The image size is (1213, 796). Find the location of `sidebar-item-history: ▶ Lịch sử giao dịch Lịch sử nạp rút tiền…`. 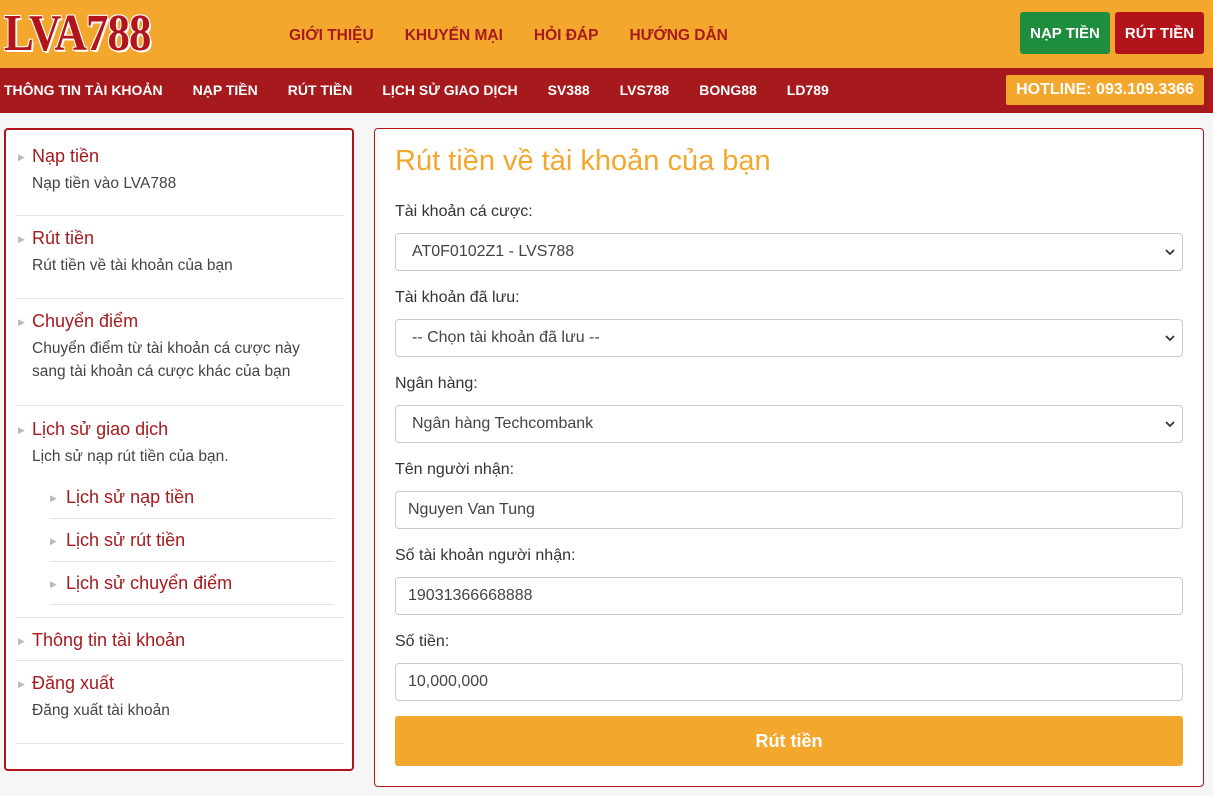

sidebar-item-history: ▶ Lịch sử giao dịch Lịch sử nạp rút tiền… is located at coordinates (180, 512).